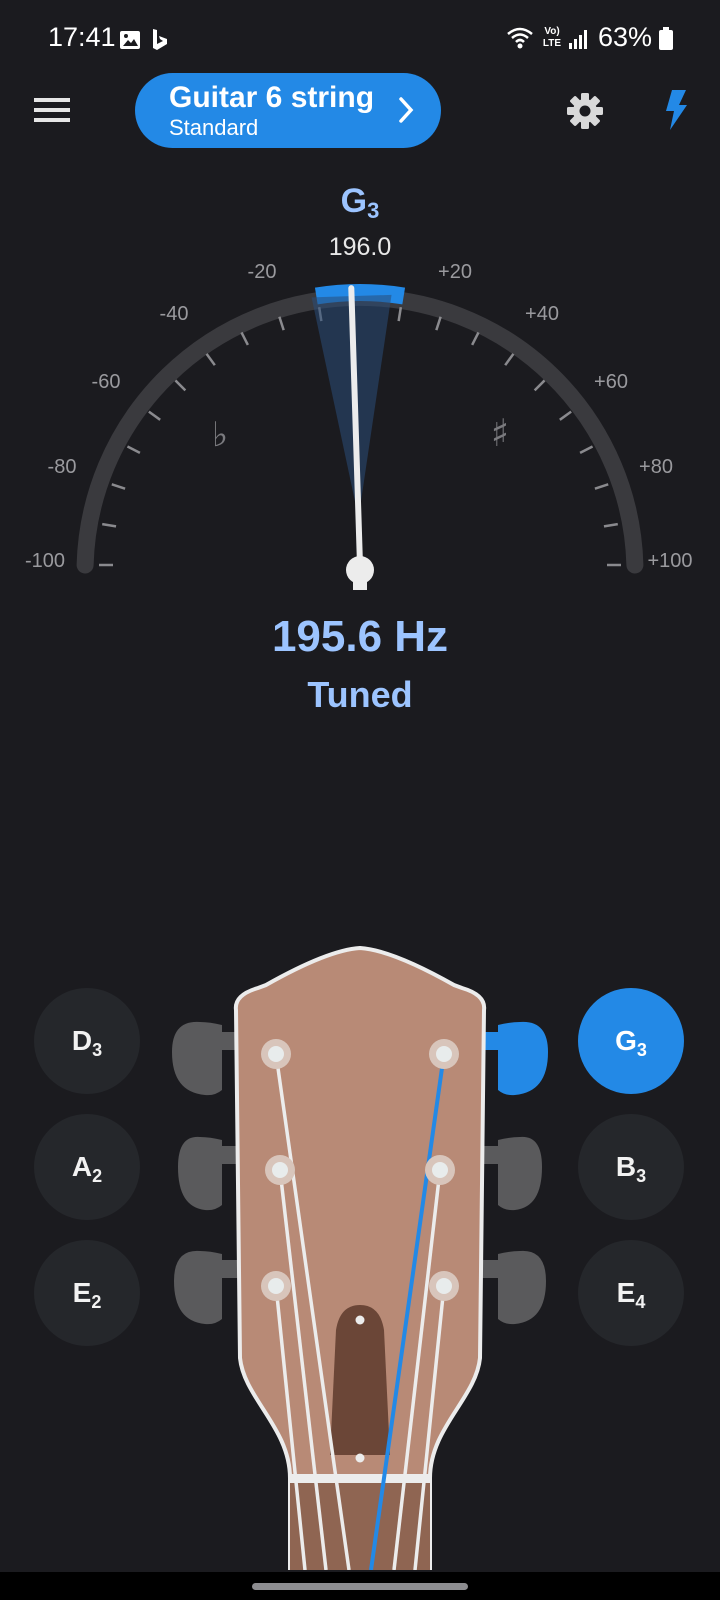 The width and height of the screenshot is (720, 1600). I want to click on tuning-status: Tuned, so click(360, 694).